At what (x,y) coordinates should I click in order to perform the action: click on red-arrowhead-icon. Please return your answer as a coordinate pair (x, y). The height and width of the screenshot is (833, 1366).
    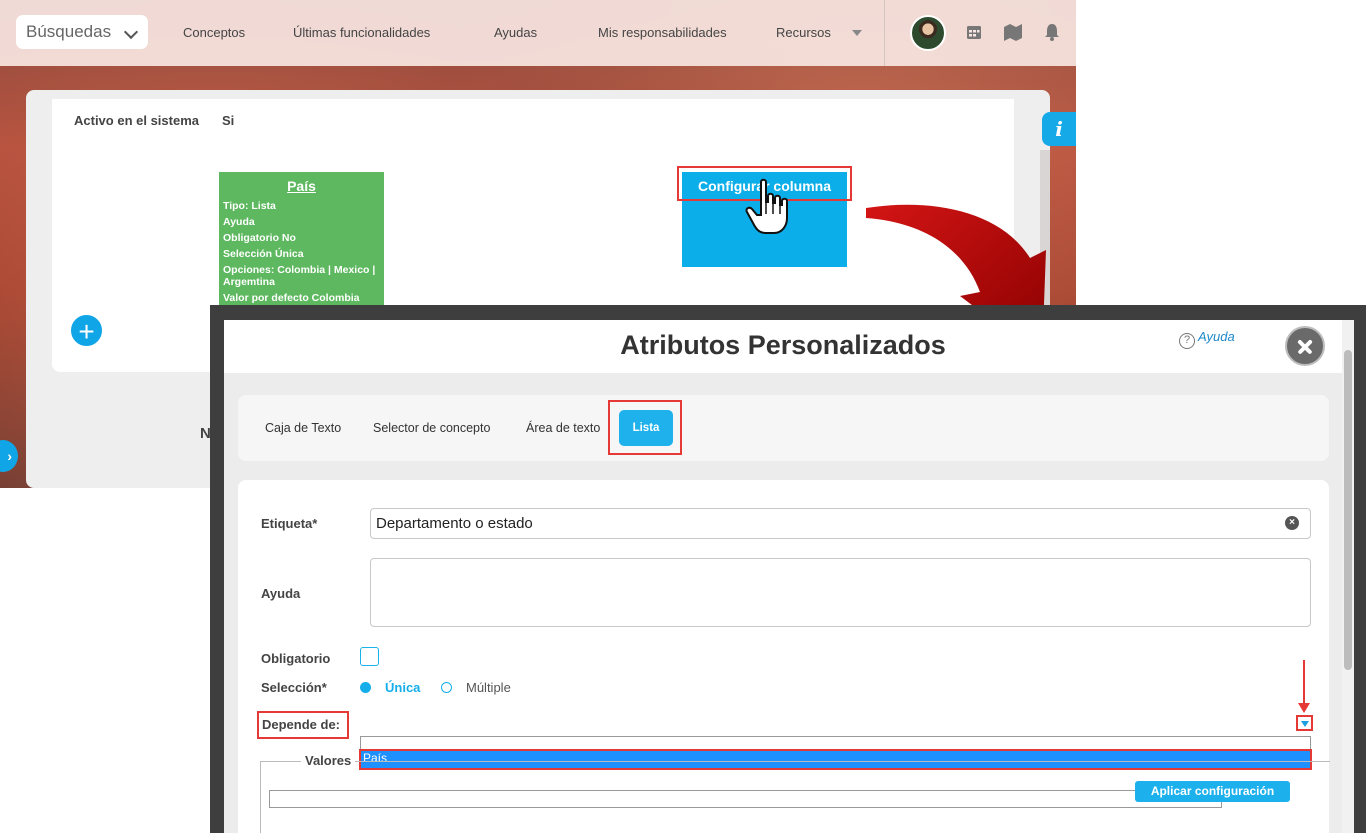
    Looking at the image, I should click on (1304, 708).